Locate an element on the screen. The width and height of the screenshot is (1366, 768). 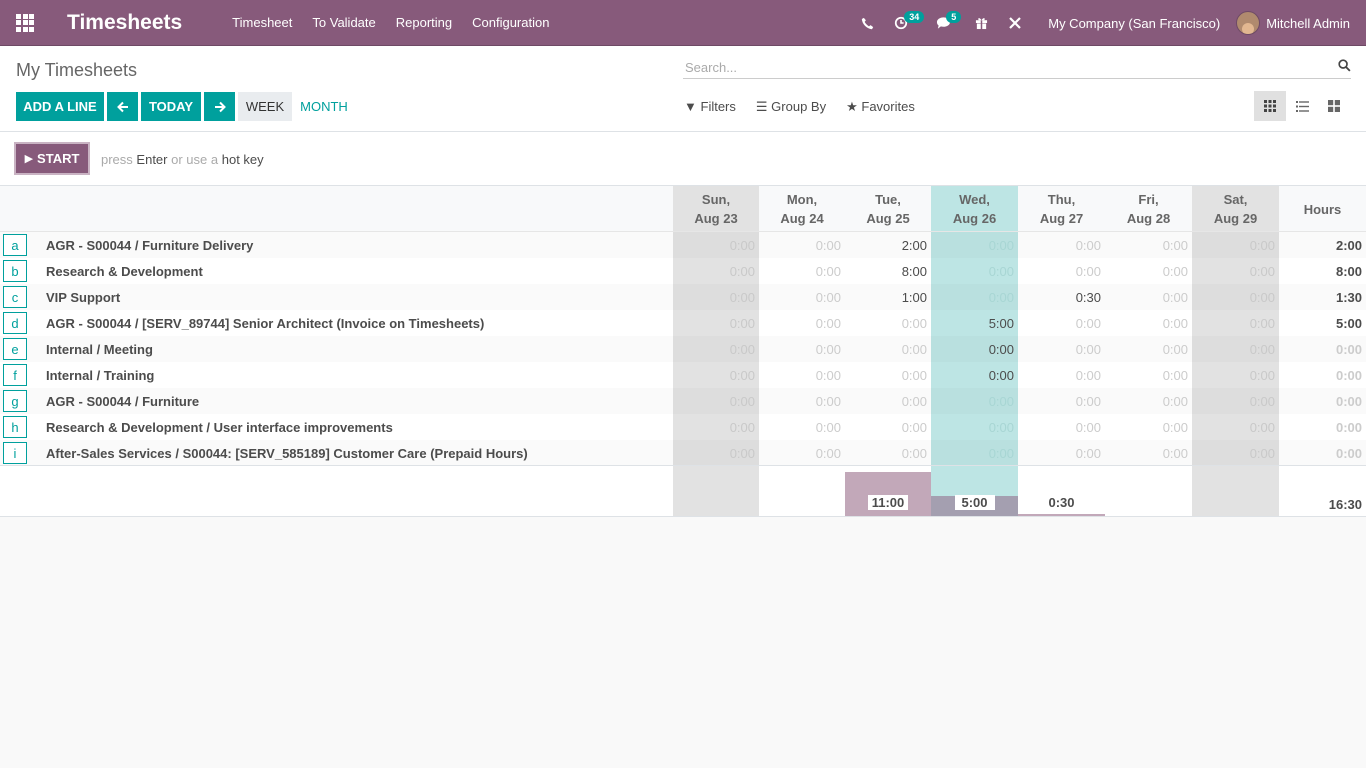
row-hotkey: b is located at coordinates (15, 271).